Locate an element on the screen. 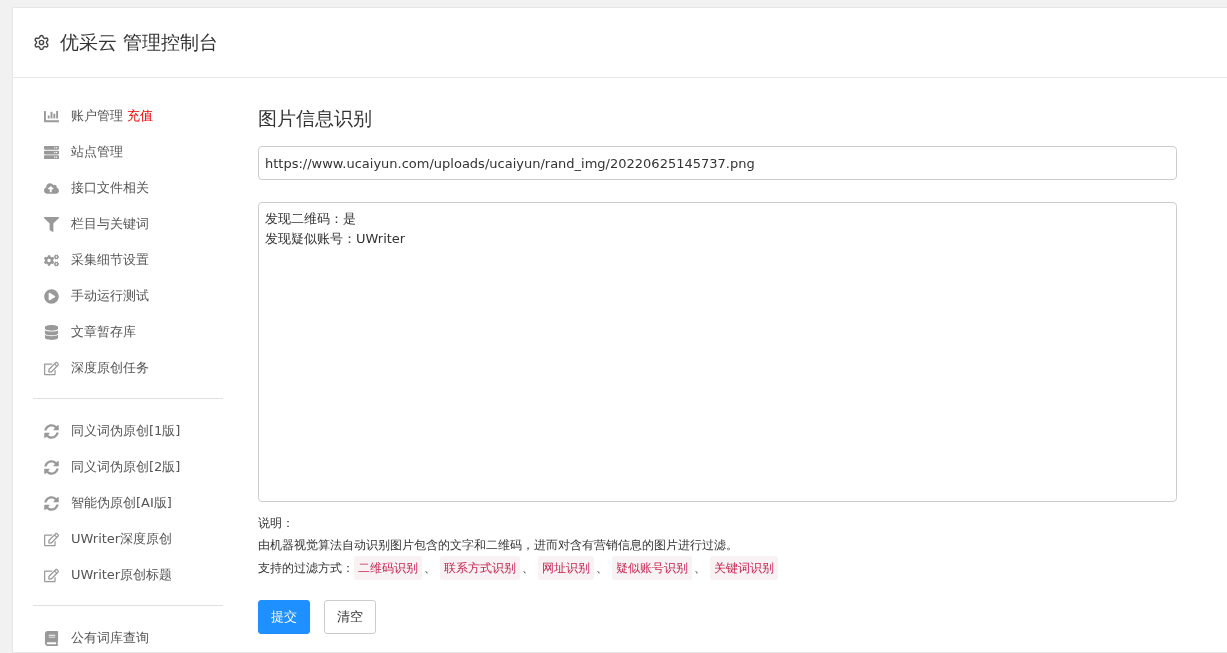 The width and height of the screenshot is (1227, 653). sidebar-item: 文章暂存库 is located at coordinates (128, 332).